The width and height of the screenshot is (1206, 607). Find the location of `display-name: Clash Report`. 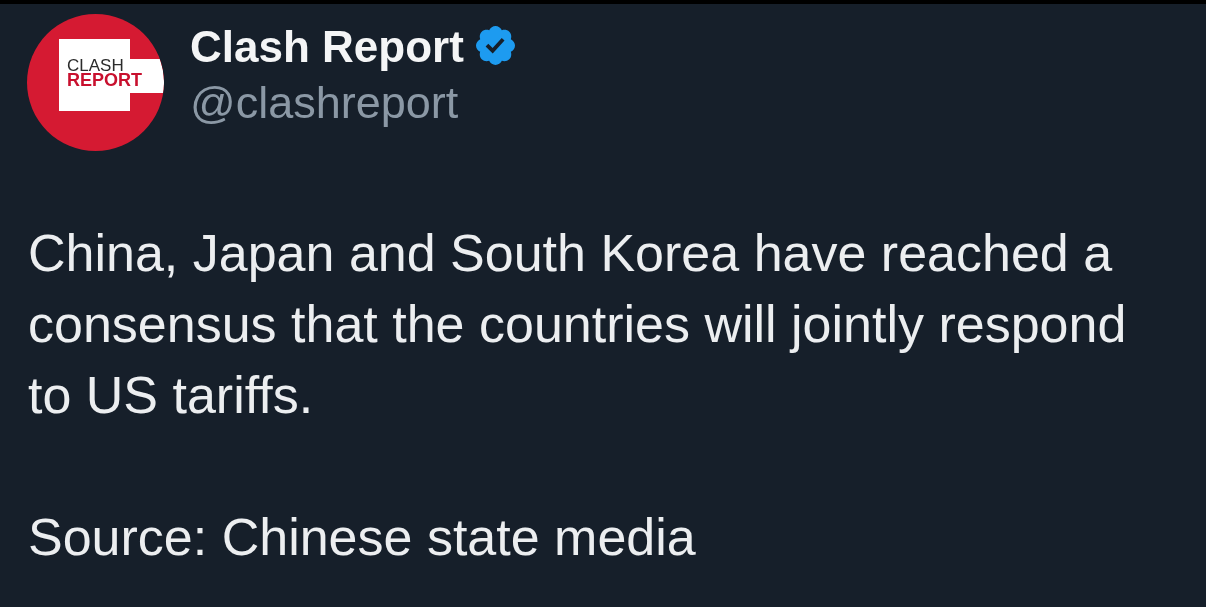

display-name: Clash Report is located at coordinates (327, 47).